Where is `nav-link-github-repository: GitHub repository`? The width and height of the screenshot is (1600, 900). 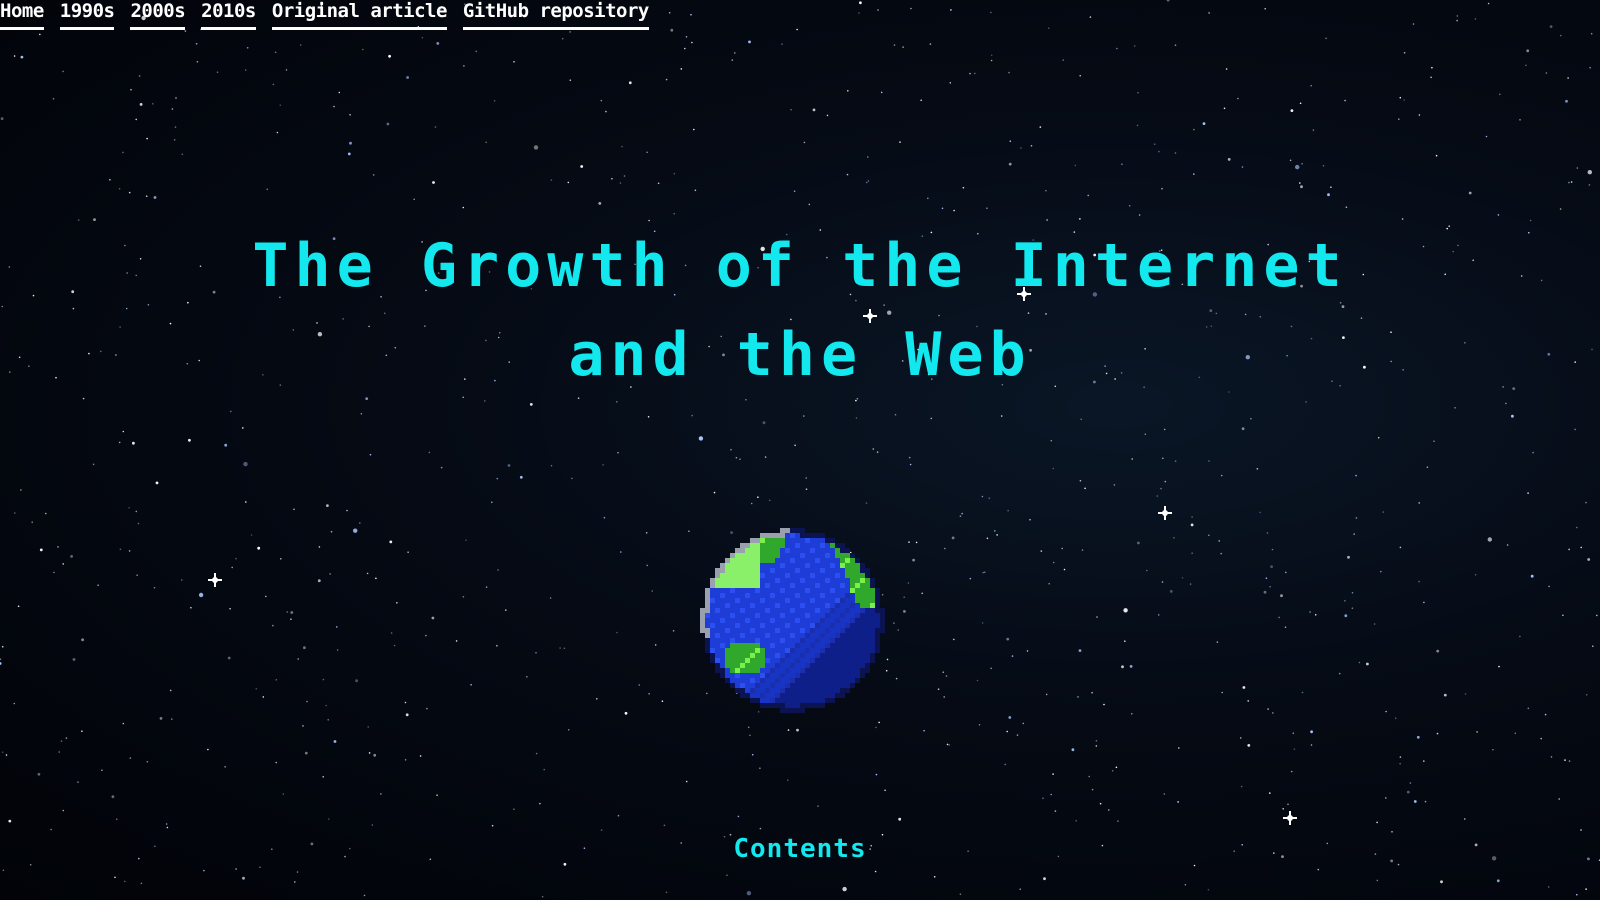 nav-link-github-repository: GitHub repository is located at coordinates (555, 15).